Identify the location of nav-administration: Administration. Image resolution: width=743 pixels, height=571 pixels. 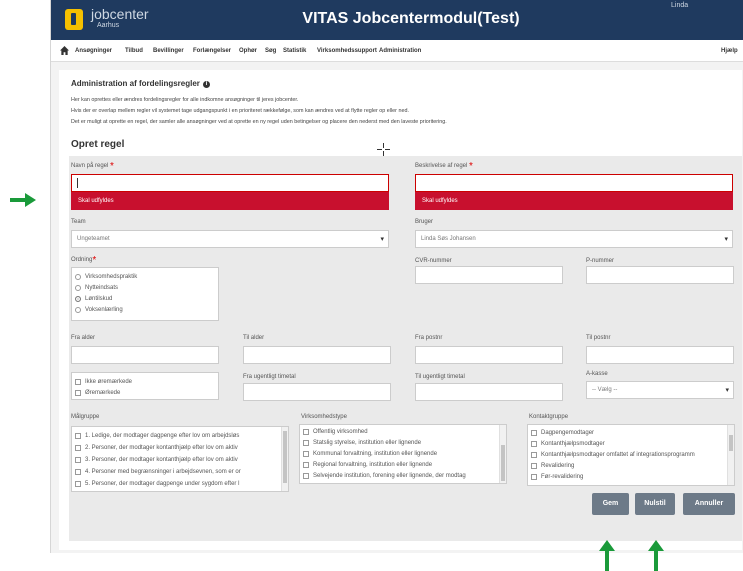
(400, 51).